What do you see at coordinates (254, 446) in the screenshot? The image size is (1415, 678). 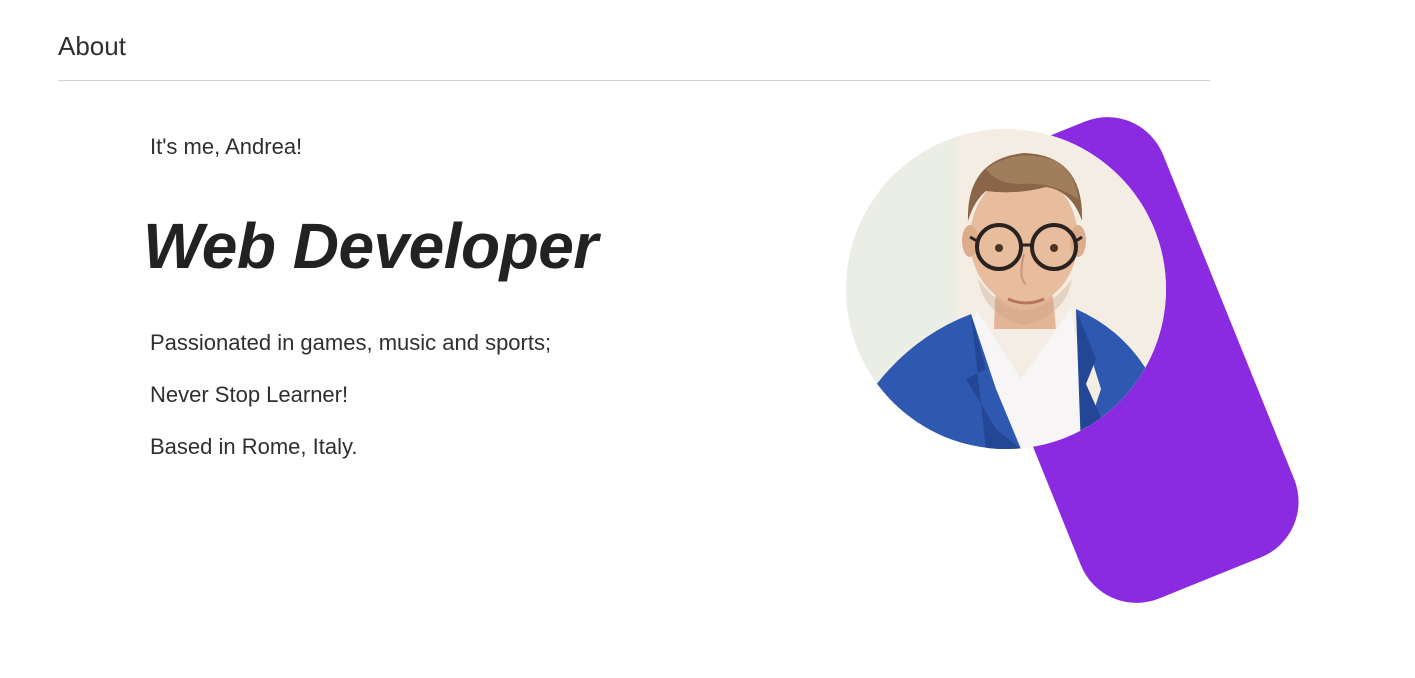 I see `bio-line-location: Based in Rome, Italy.` at bounding box center [254, 446].